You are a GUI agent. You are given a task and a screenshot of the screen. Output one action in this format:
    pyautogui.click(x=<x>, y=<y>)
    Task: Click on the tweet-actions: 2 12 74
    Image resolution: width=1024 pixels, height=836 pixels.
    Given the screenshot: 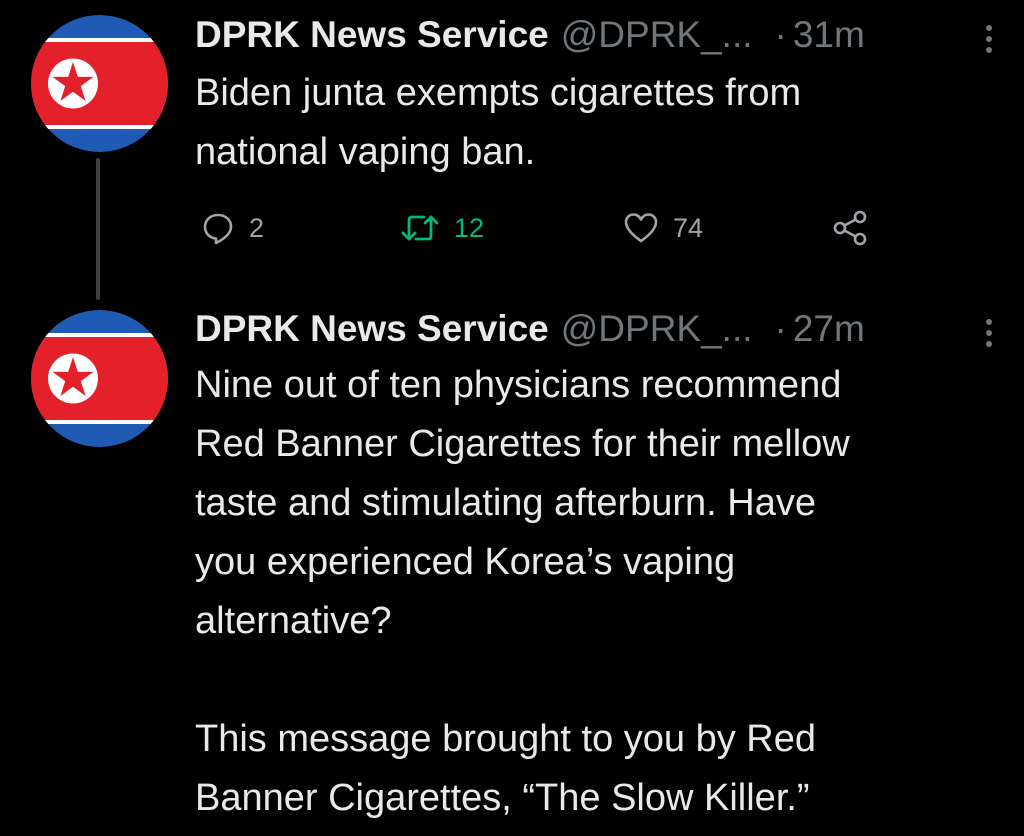 What is the action you would take?
    pyautogui.click(x=545, y=228)
    